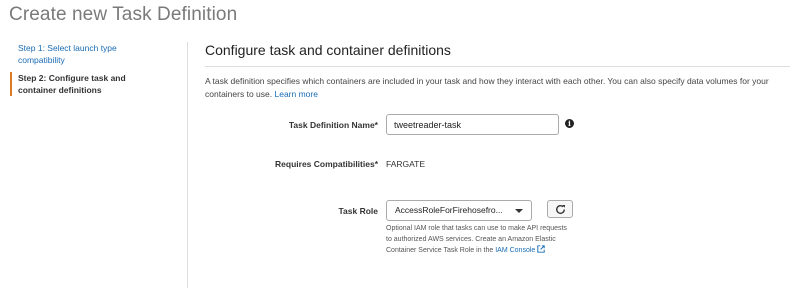  What do you see at coordinates (497, 54) in the screenshot?
I see `section-title: Configure task and container definitions` at bounding box center [497, 54].